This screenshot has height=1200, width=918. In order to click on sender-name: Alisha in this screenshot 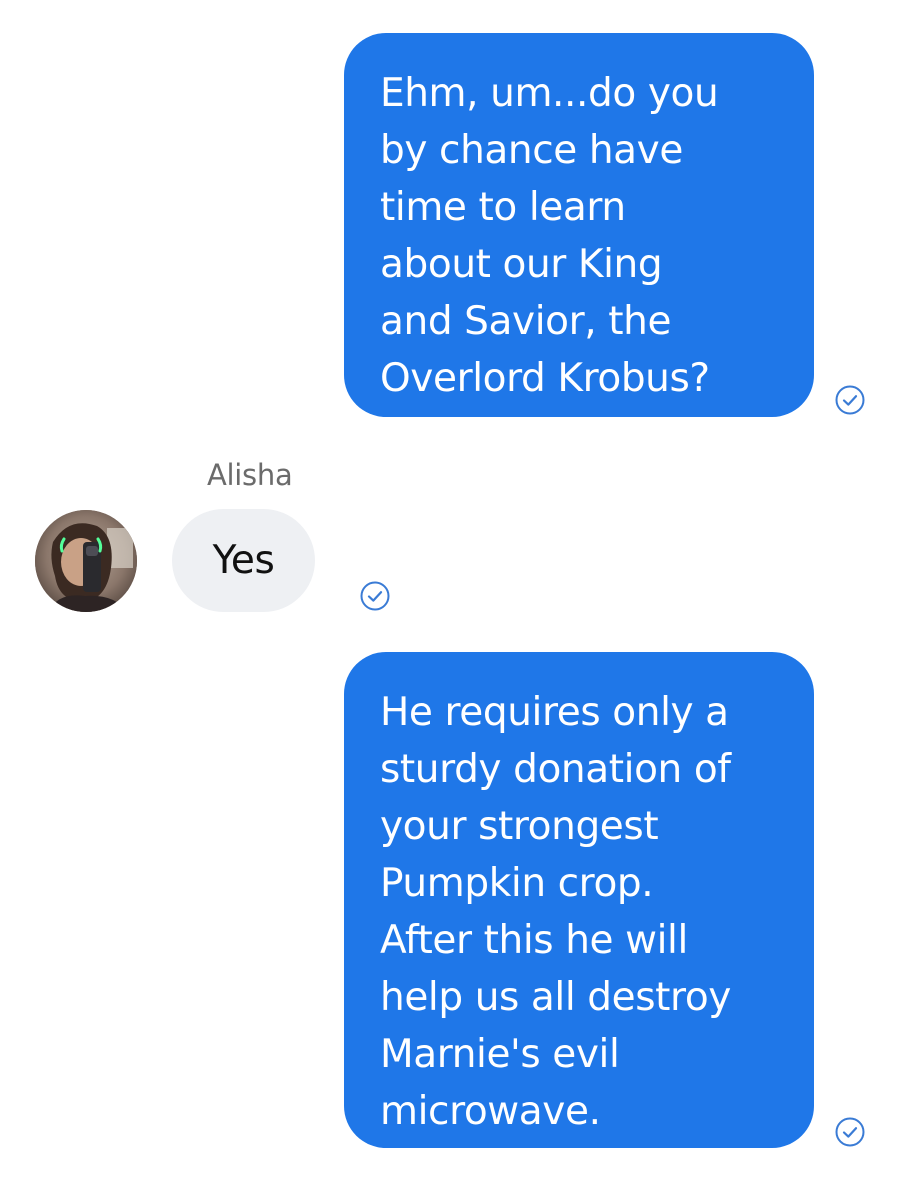, I will do `click(250, 475)`.